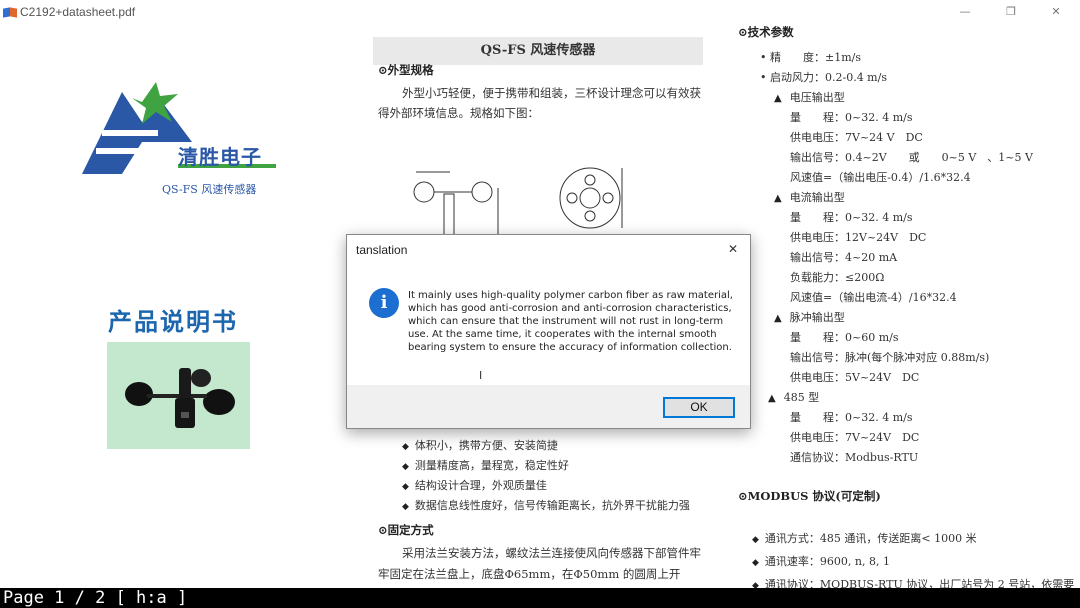 This screenshot has height=608, width=1080. Describe the element at coordinates (406, 530) in the screenshot. I see `section-fixing: ⊙固定方式` at that location.